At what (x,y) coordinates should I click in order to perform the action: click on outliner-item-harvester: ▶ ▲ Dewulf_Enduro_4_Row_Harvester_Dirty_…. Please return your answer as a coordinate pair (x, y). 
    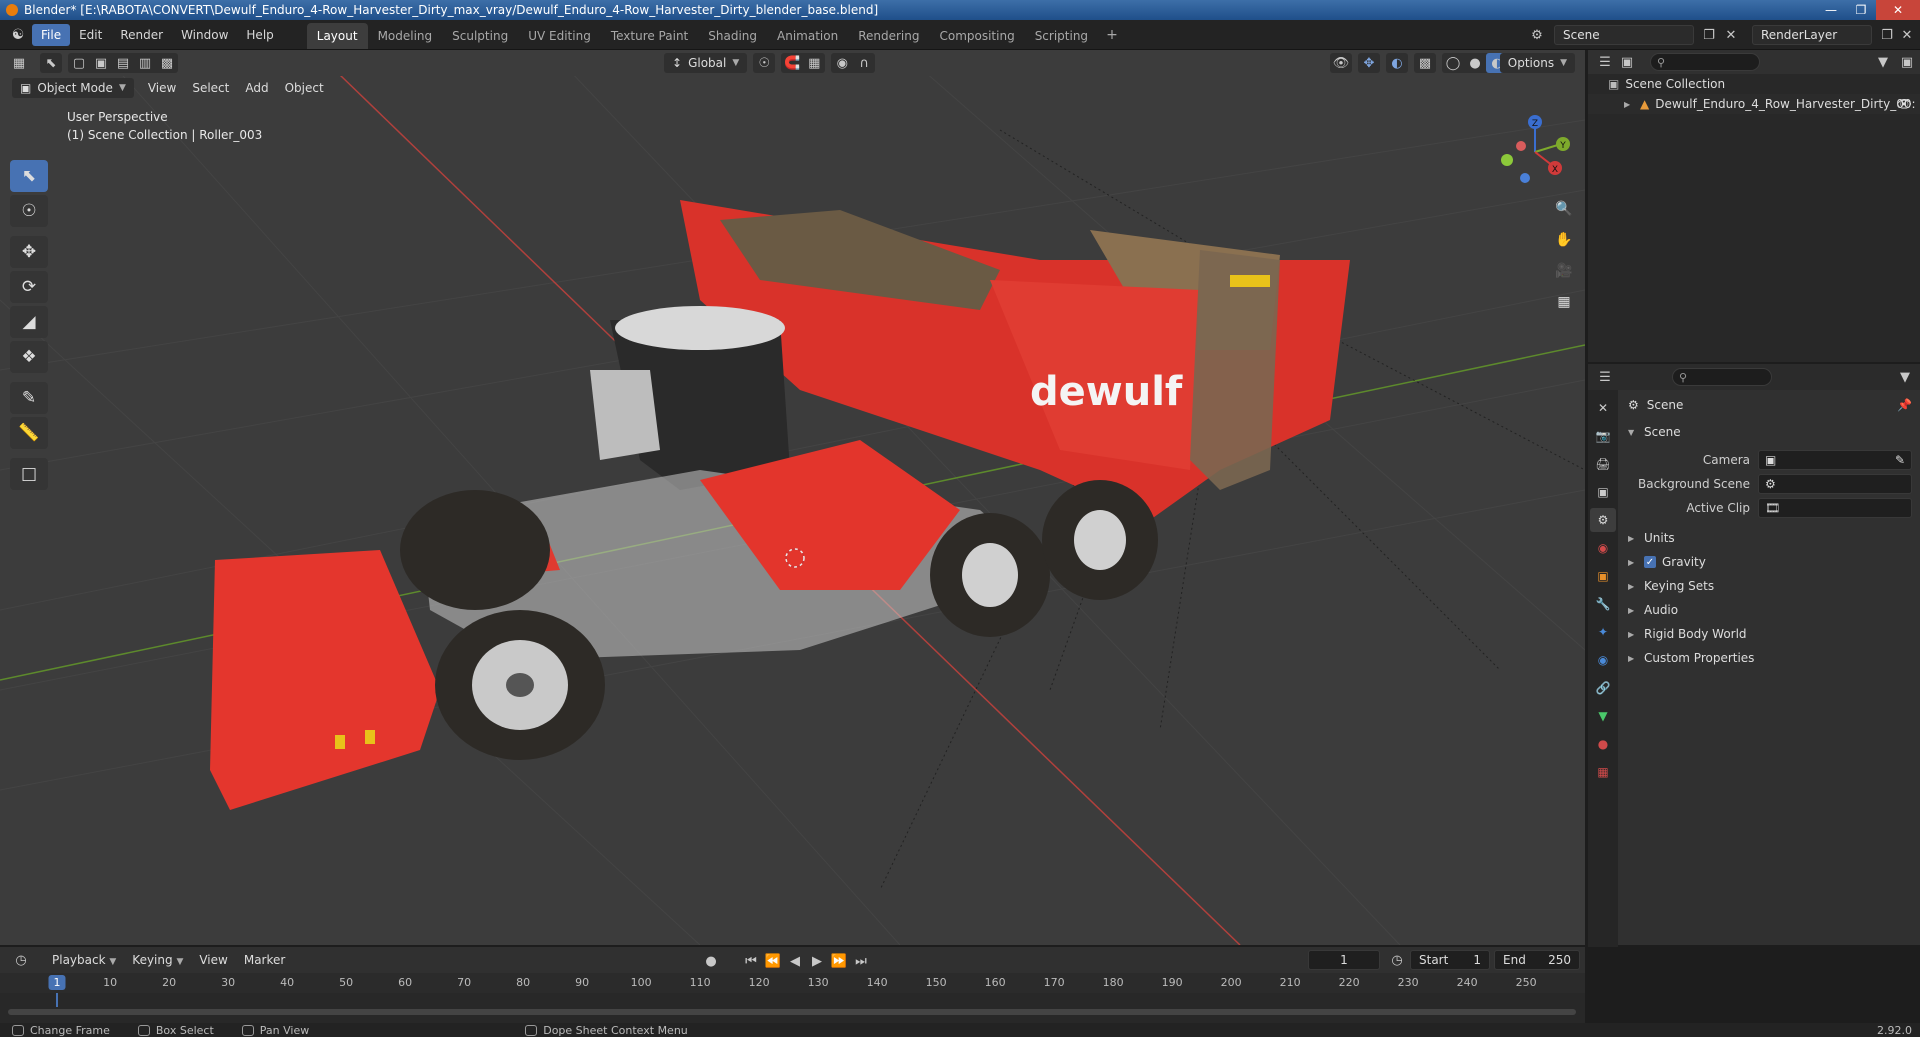
    Looking at the image, I should click on (1754, 104).